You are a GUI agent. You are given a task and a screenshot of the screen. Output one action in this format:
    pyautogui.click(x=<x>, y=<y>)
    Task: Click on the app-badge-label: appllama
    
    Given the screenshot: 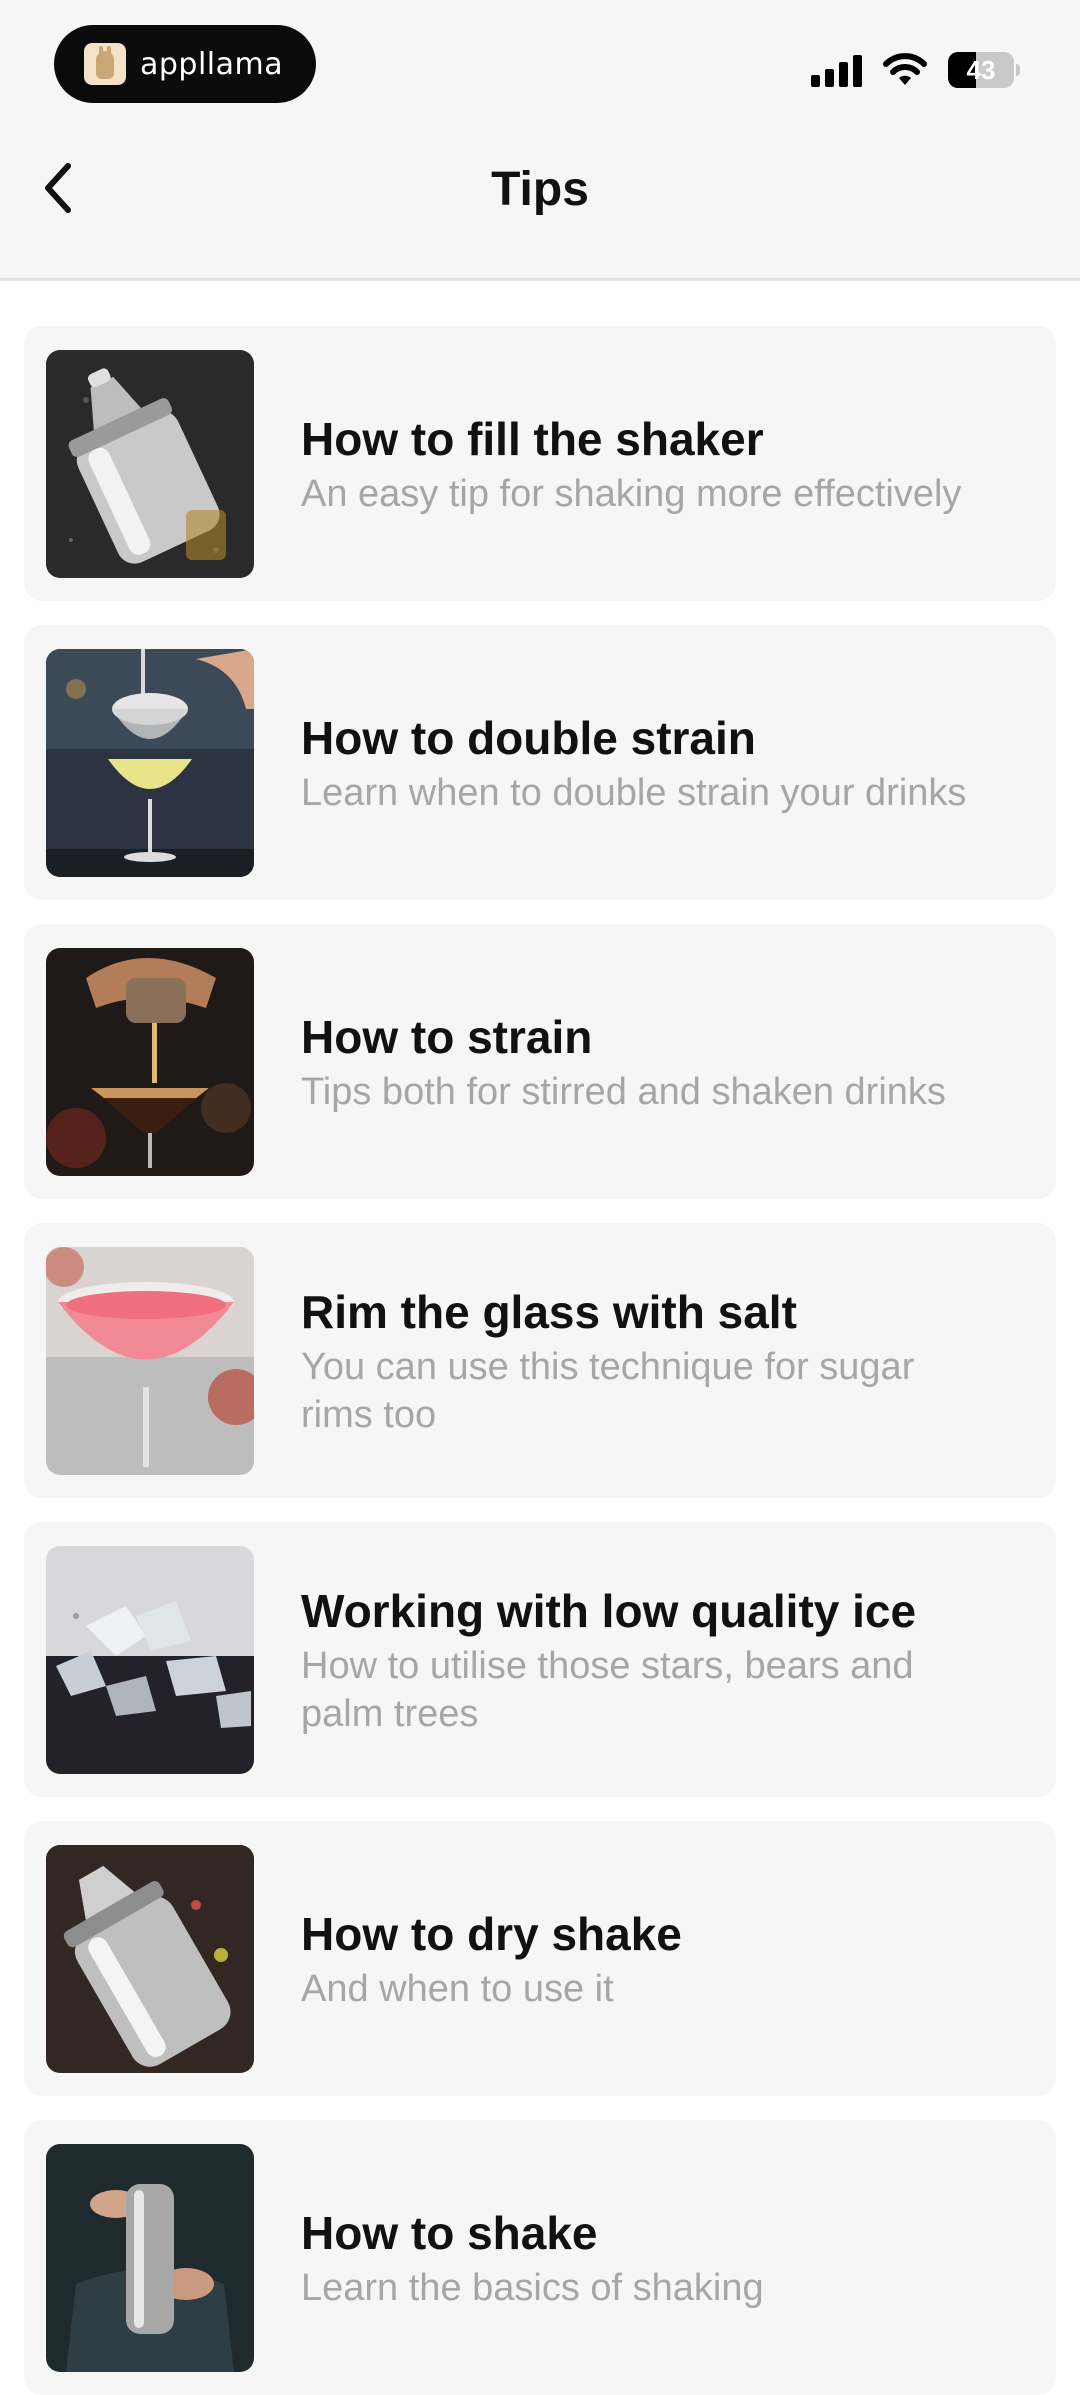 What is the action you would take?
    pyautogui.click(x=212, y=64)
    